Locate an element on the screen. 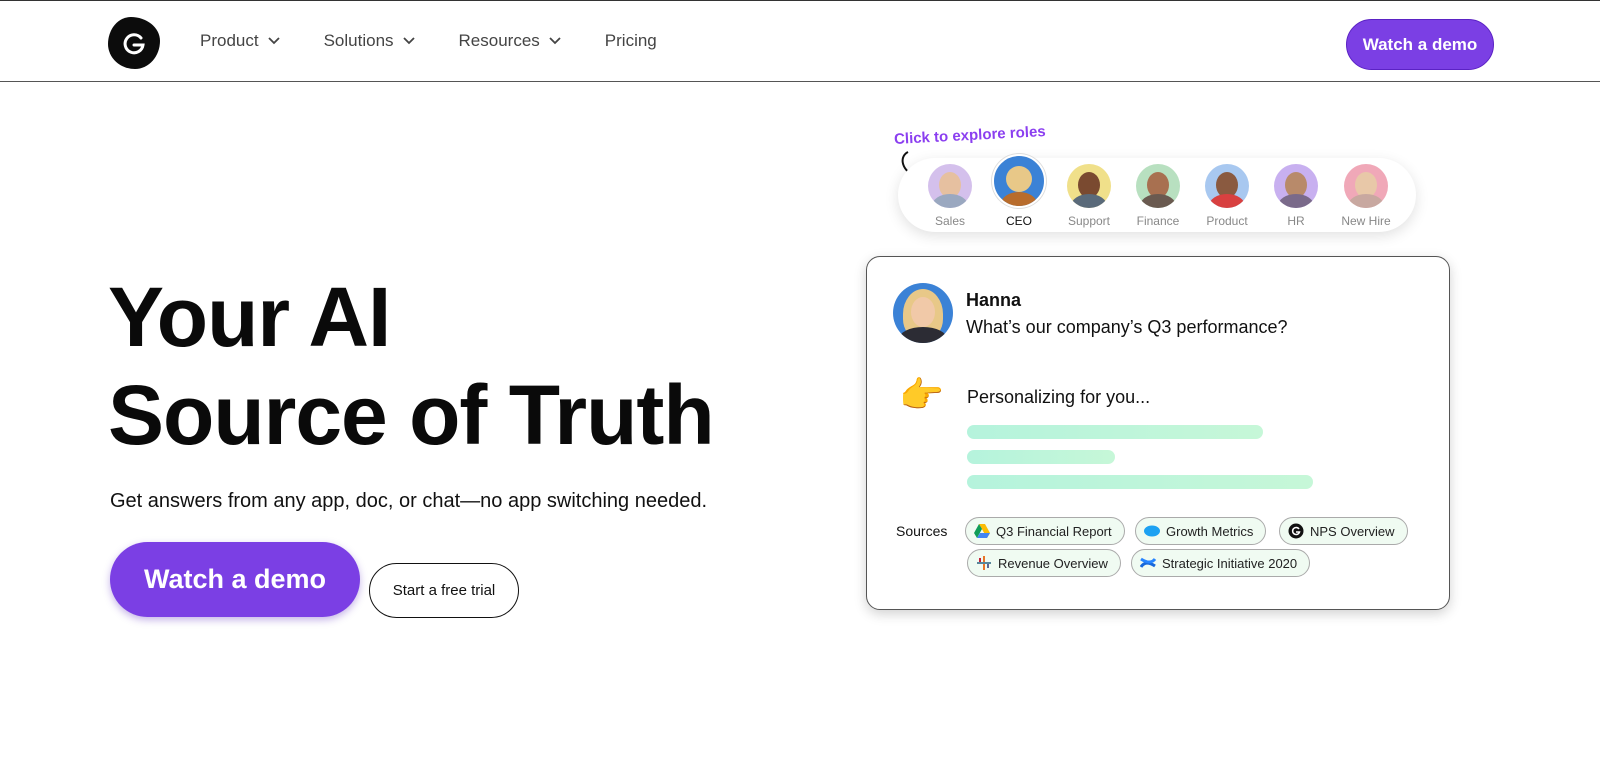 Image resolution: width=1600 pixels, height=766 pixels. confluence-icon is located at coordinates (1148, 562).